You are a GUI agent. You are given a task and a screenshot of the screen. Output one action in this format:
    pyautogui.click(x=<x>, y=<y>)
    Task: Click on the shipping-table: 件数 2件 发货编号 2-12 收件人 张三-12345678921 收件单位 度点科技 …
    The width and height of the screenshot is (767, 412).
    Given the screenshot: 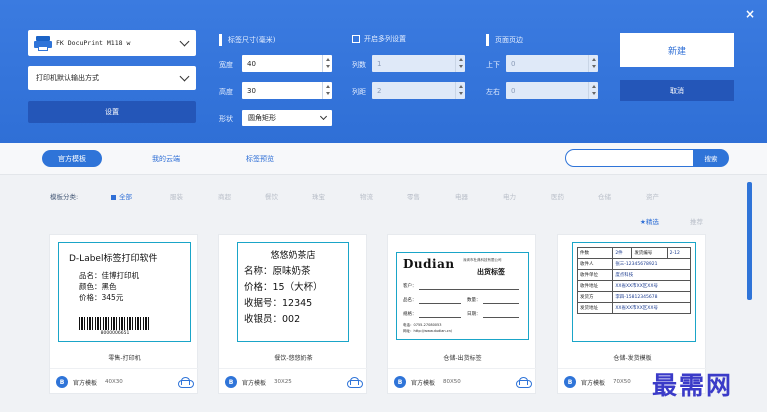 What is the action you would take?
    pyautogui.click(x=634, y=280)
    